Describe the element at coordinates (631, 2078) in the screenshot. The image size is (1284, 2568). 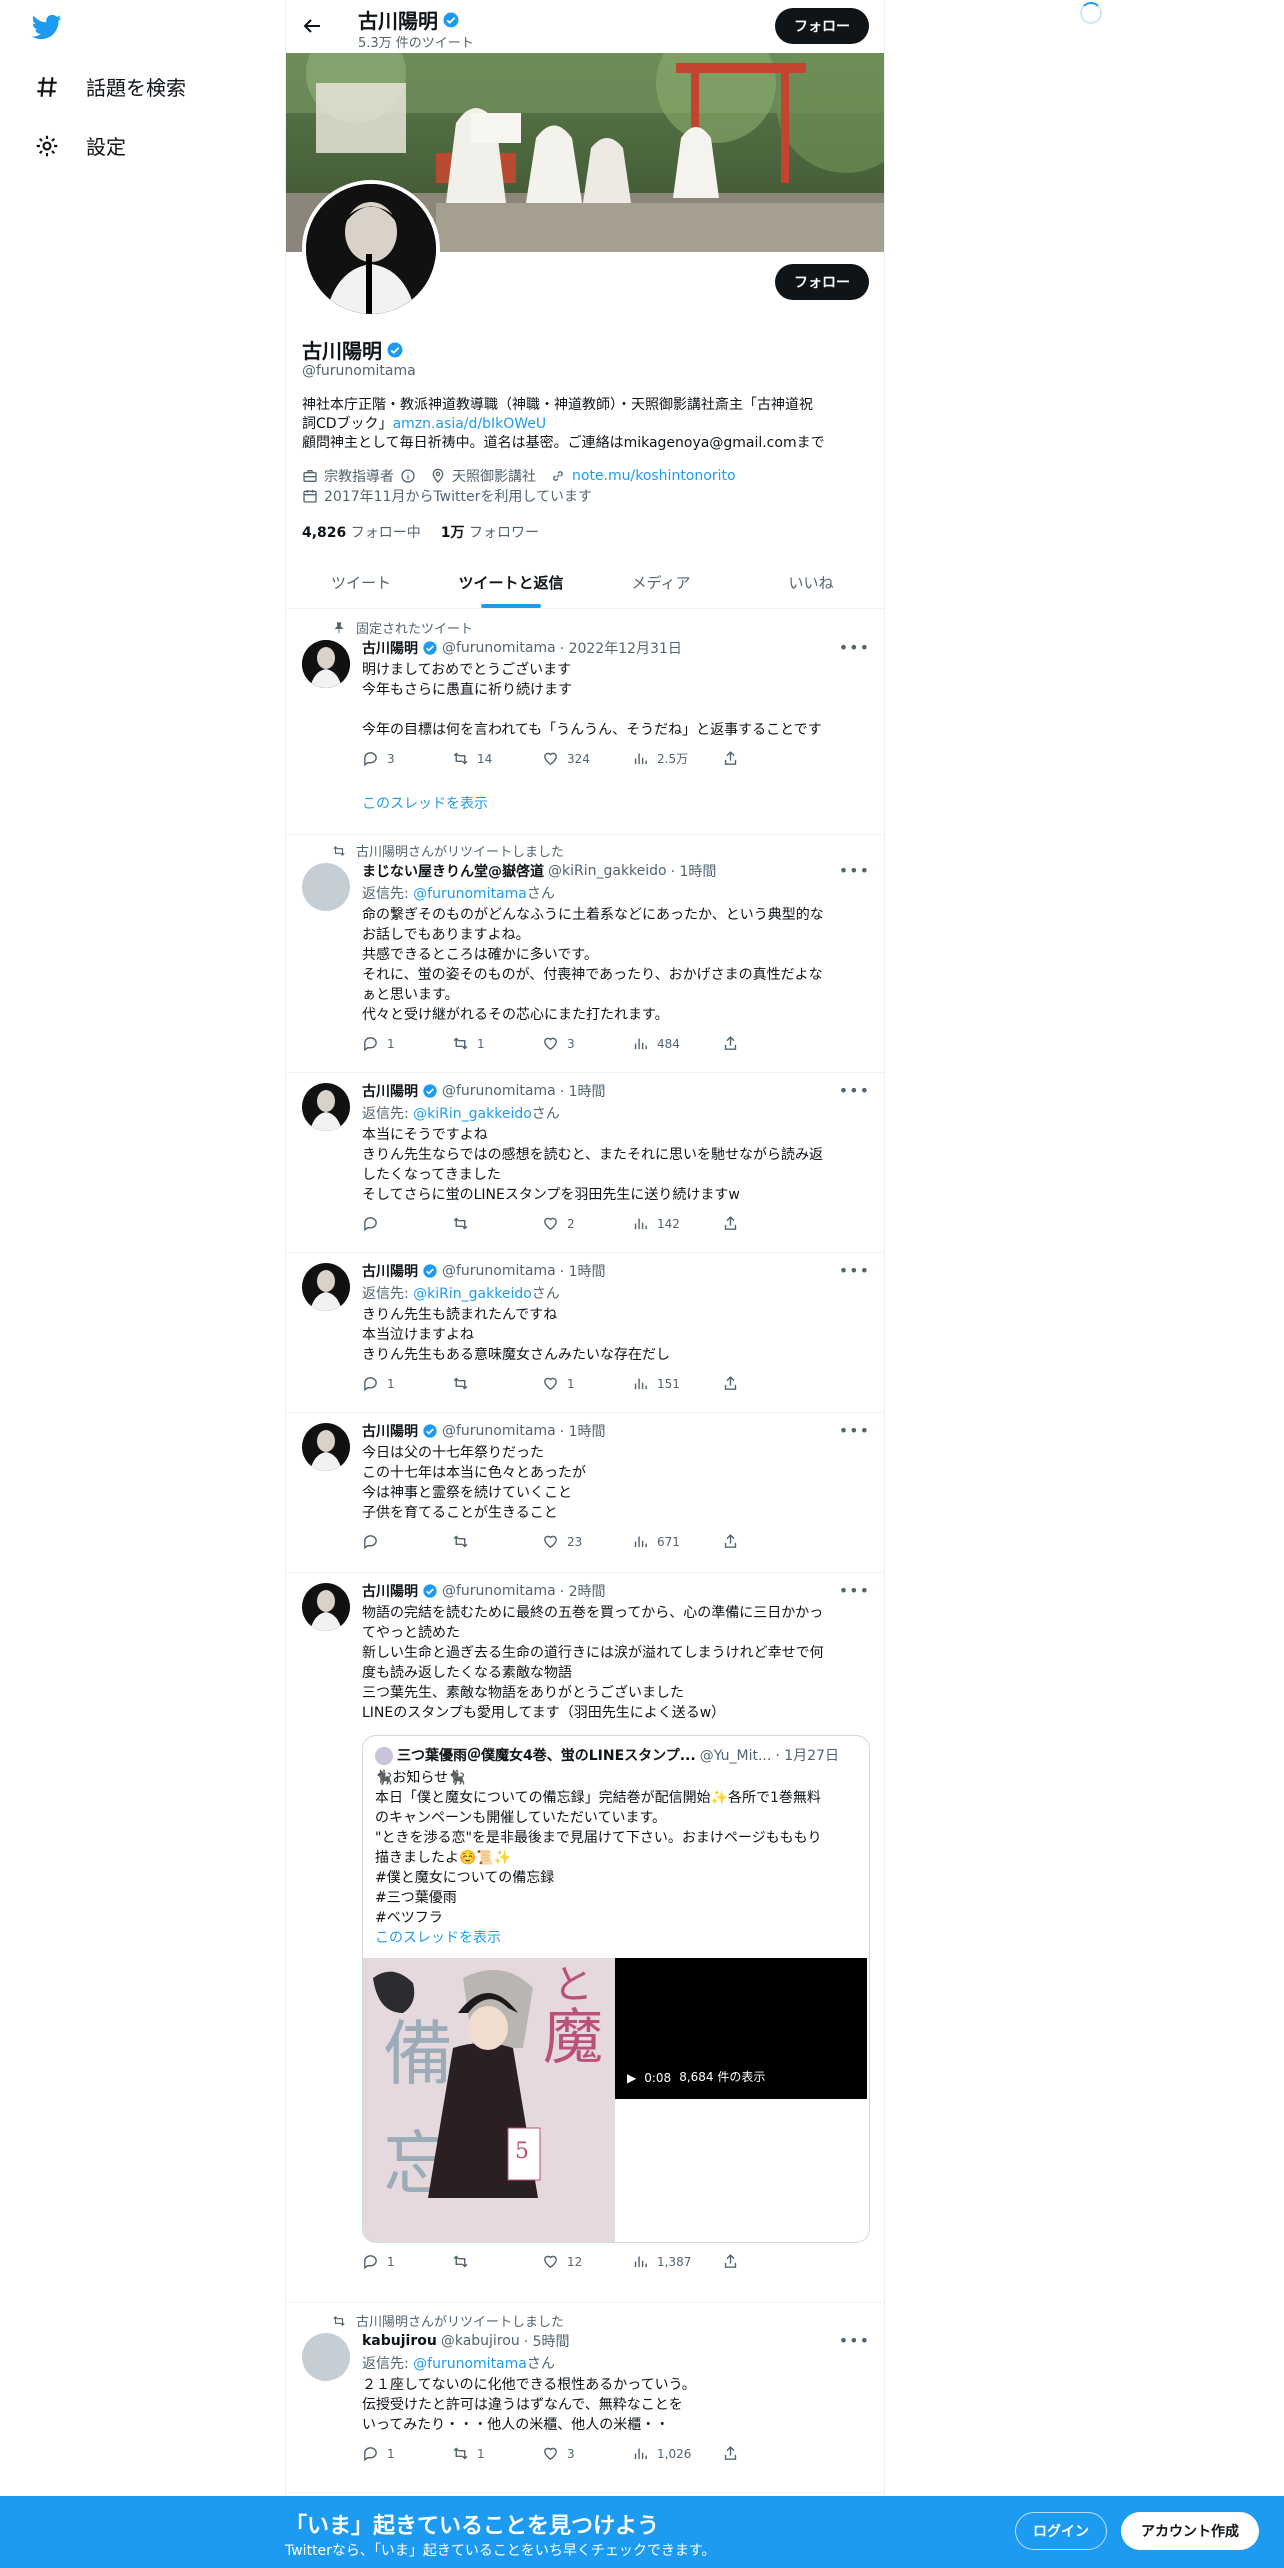
I see `play-icon: ▶` at that location.